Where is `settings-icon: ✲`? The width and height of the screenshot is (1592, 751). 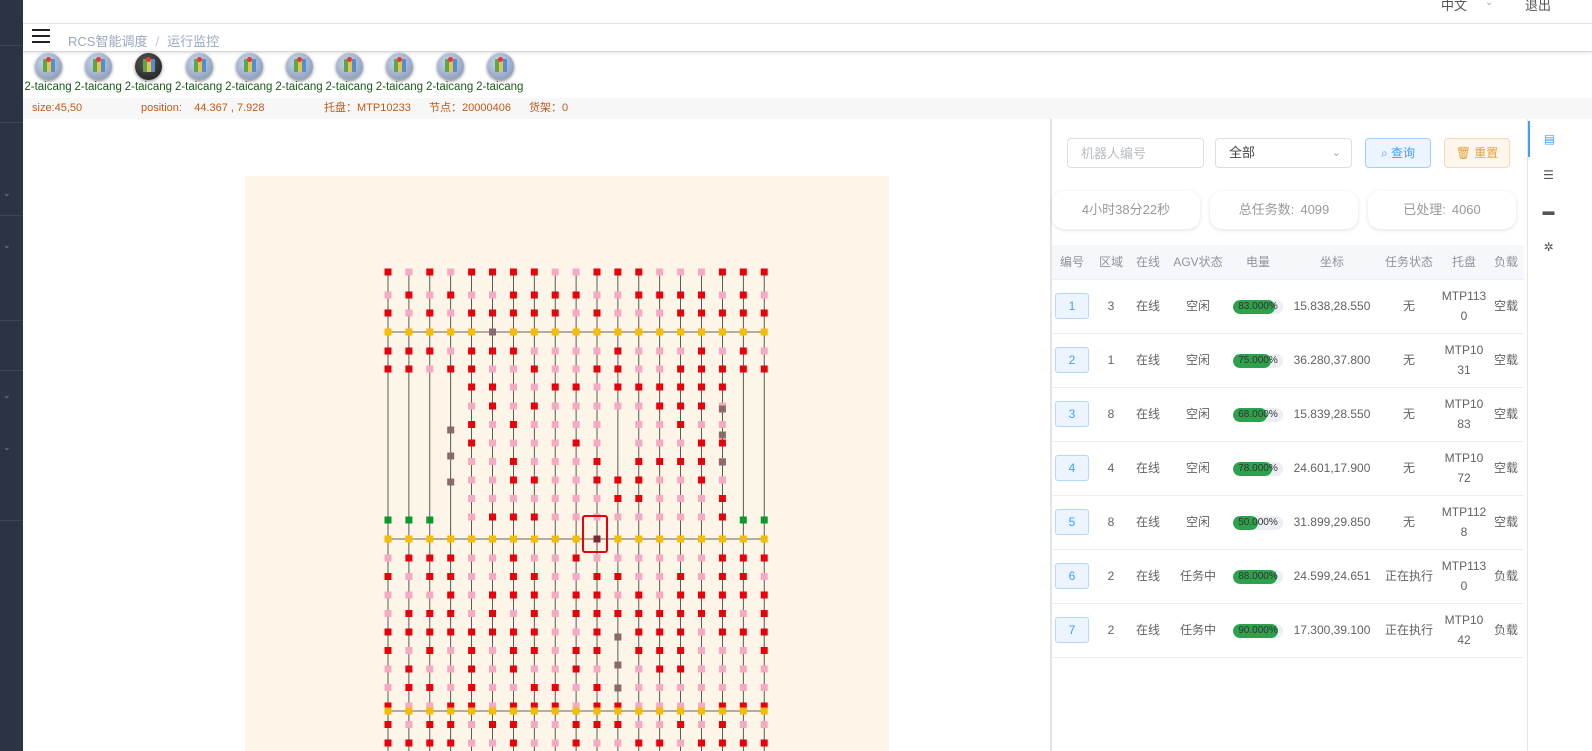
settings-icon: ✲ is located at coordinates (1548, 247).